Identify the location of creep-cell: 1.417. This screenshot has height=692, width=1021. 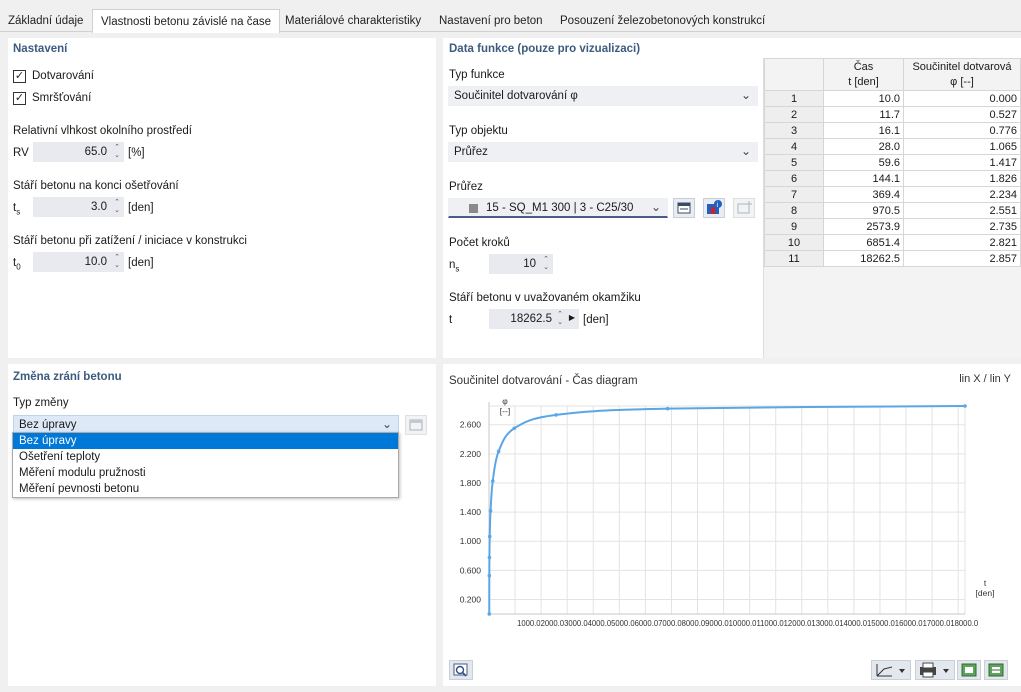
(962, 162).